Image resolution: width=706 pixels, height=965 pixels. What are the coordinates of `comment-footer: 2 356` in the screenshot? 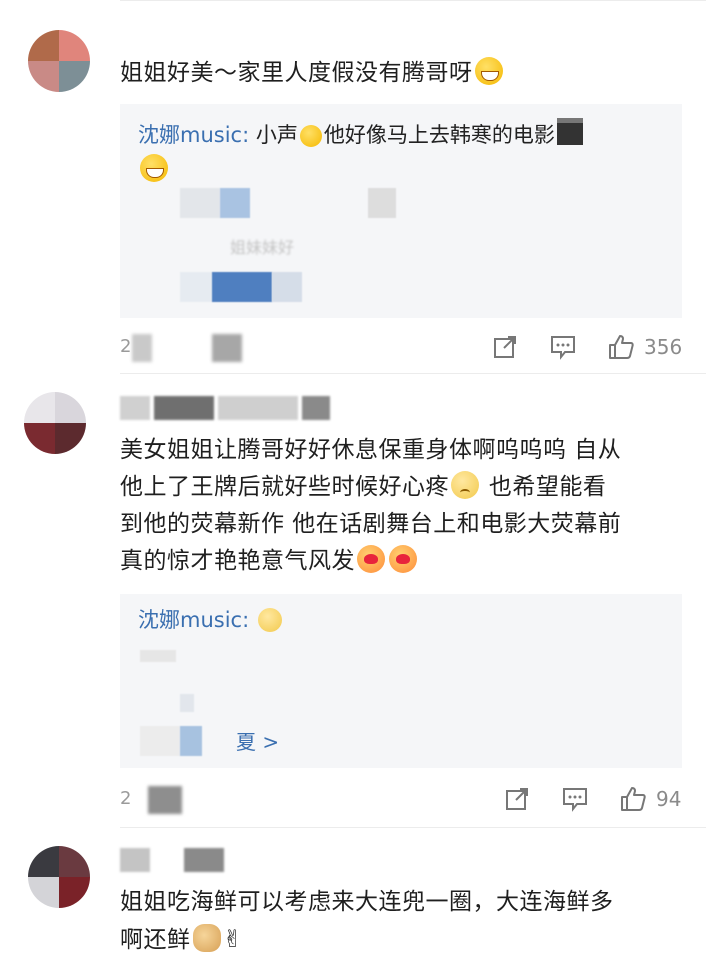 It's located at (401, 348).